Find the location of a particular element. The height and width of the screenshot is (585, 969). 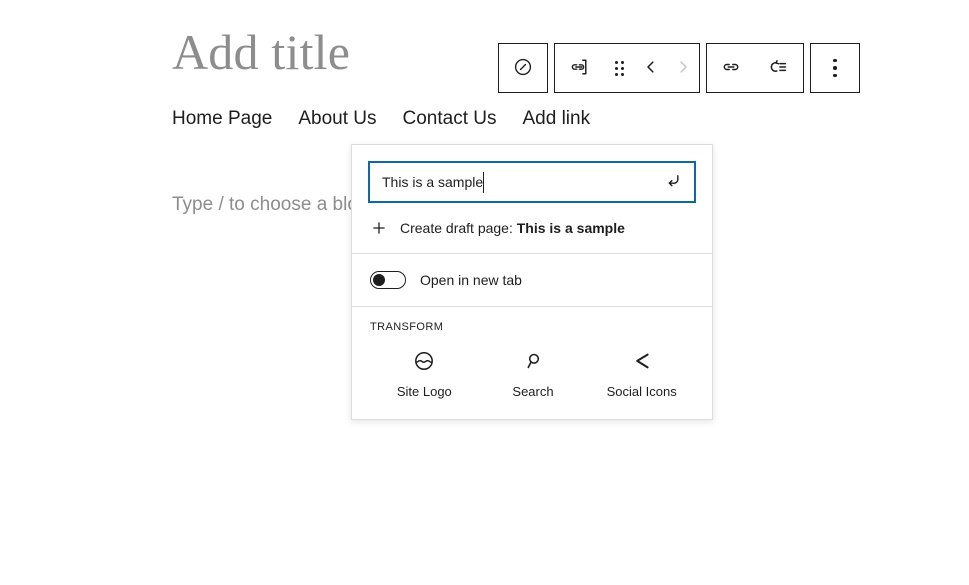

transform-option-label: Site Logo is located at coordinates (424, 391).